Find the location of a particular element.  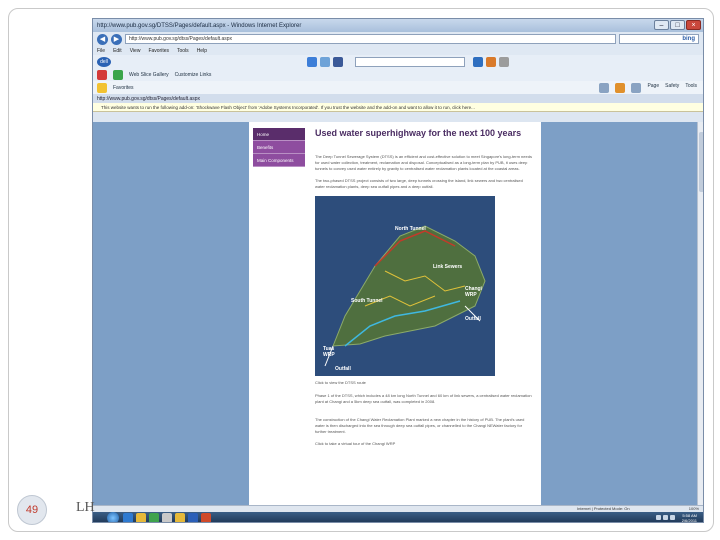

menu-tools: Tools is located at coordinates (183, 51).